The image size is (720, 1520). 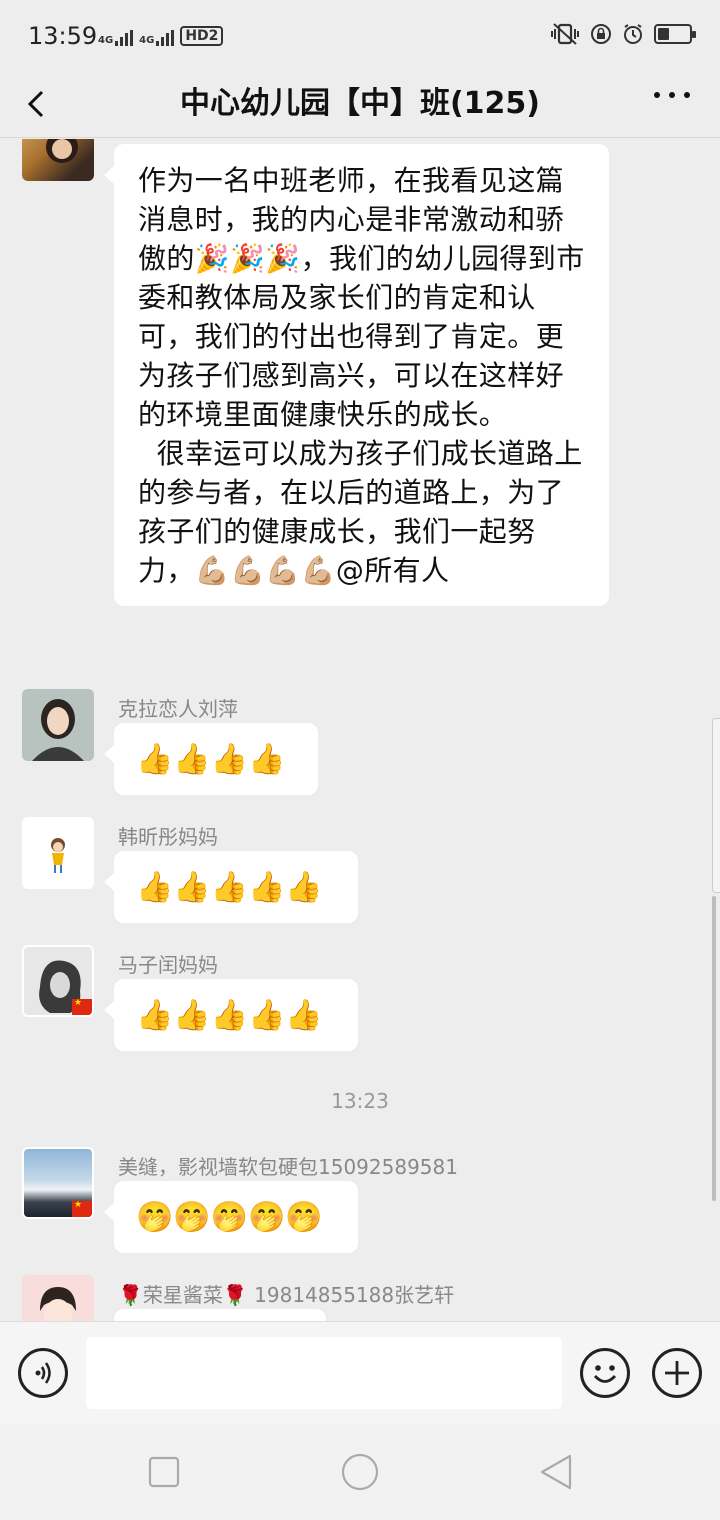 What do you see at coordinates (672, 95) in the screenshot?
I see `more-dots-icon` at bounding box center [672, 95].